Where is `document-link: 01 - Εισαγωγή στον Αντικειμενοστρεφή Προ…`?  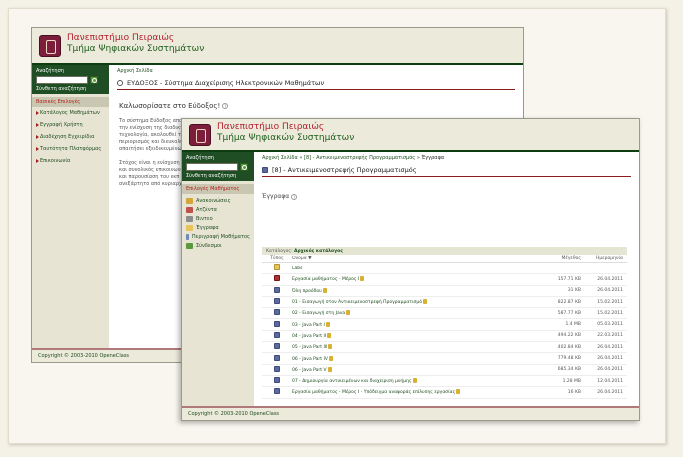
document-link: 01 - Εισαγωγή στον Αντικειμενοστρεφή Προ… is located at coordinates (357, 302).